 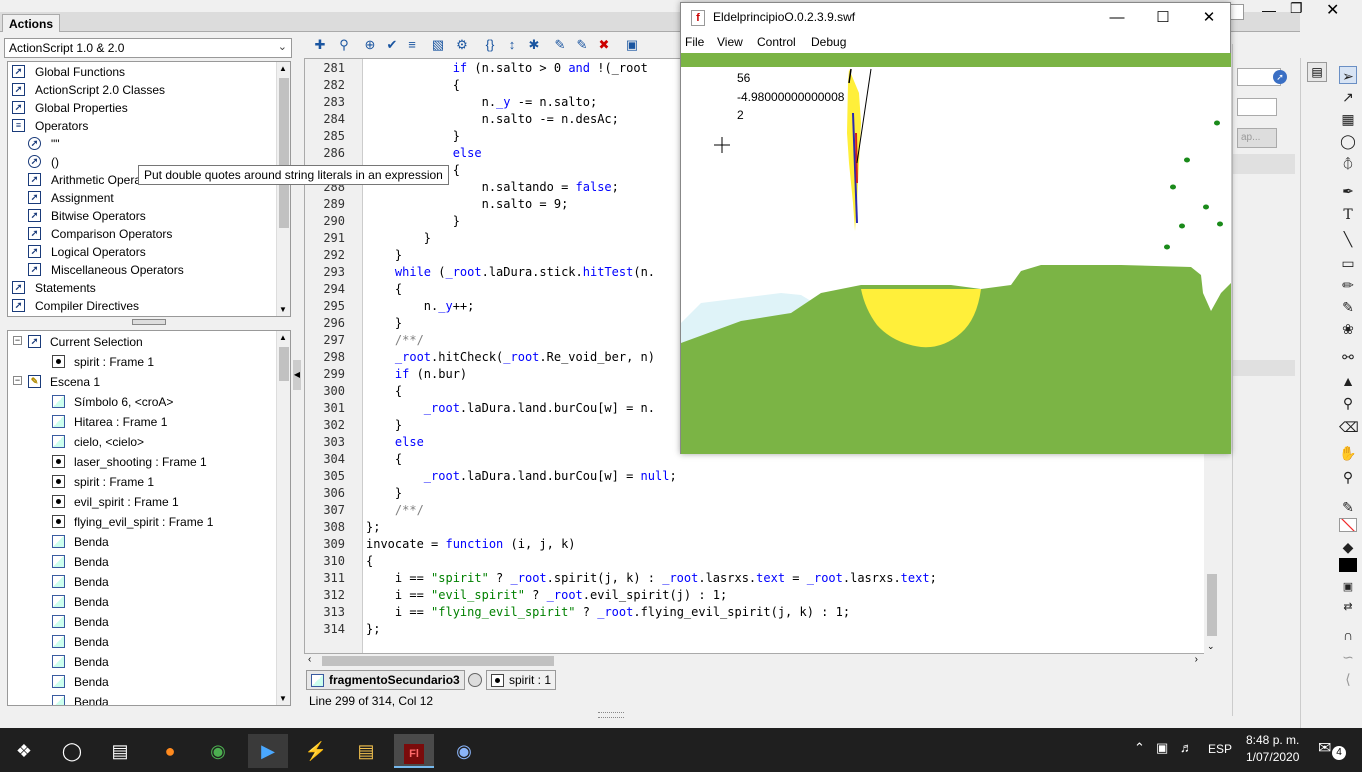 I want to click on code-line: if (n.salto > 0 and !(_root, so click(x=507, y=68).